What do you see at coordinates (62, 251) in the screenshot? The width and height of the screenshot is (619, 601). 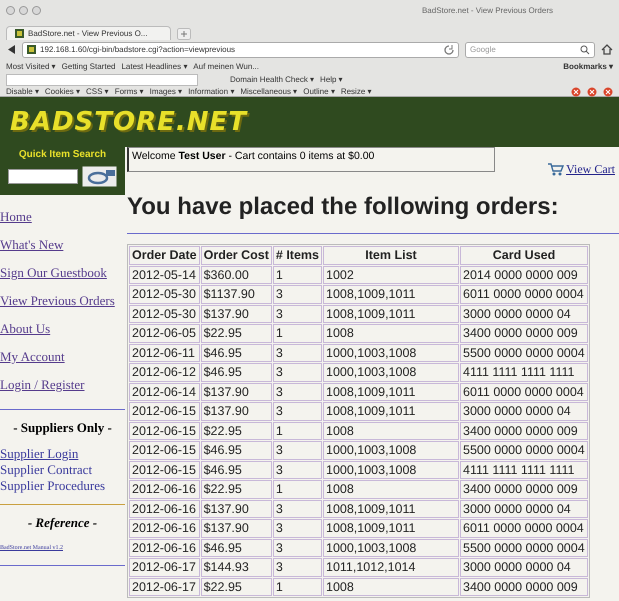 I see `nav-link: What's New` at bounding box center [62, 251].